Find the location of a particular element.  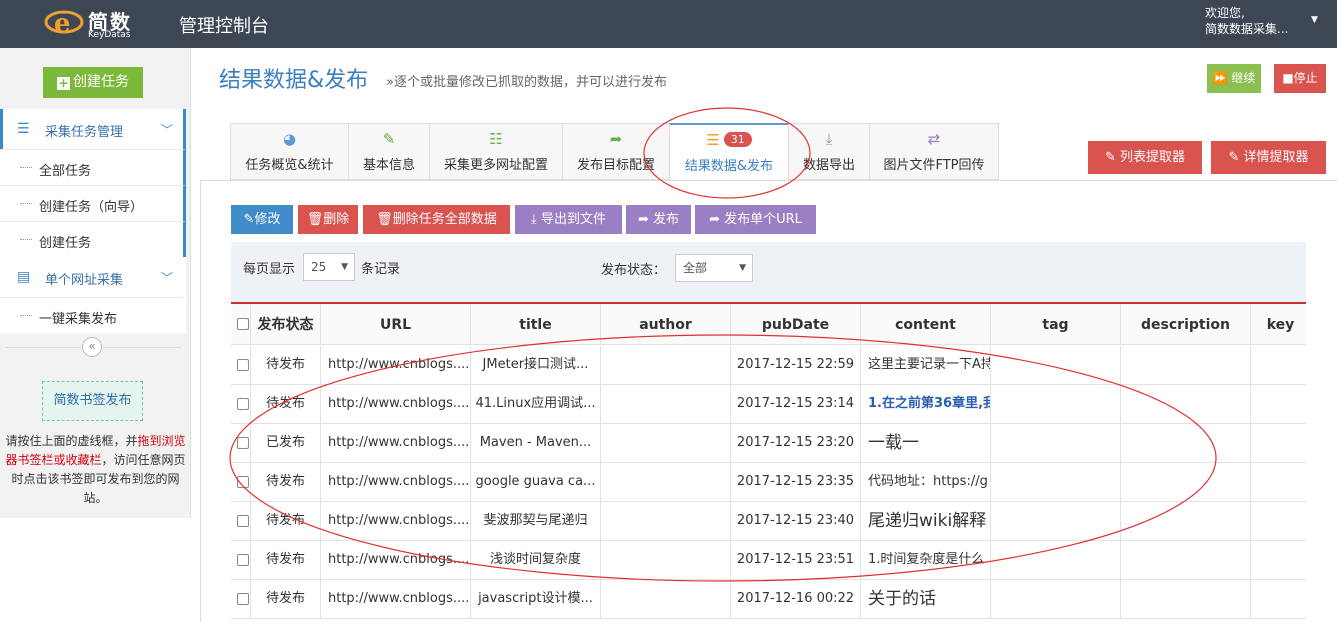

sidebar-item-all-tasks: 全部任务 is located at coordinates (93, 167).